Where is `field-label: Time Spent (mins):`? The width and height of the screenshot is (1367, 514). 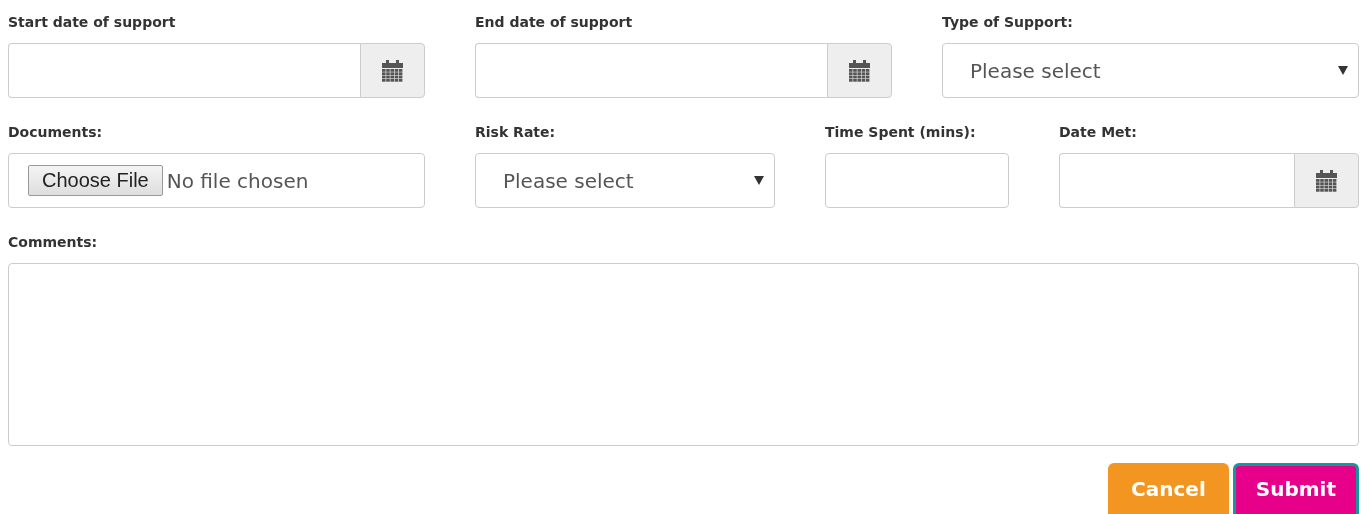 field-label: Time Spent (mins): is located at coordinates (900, 132).